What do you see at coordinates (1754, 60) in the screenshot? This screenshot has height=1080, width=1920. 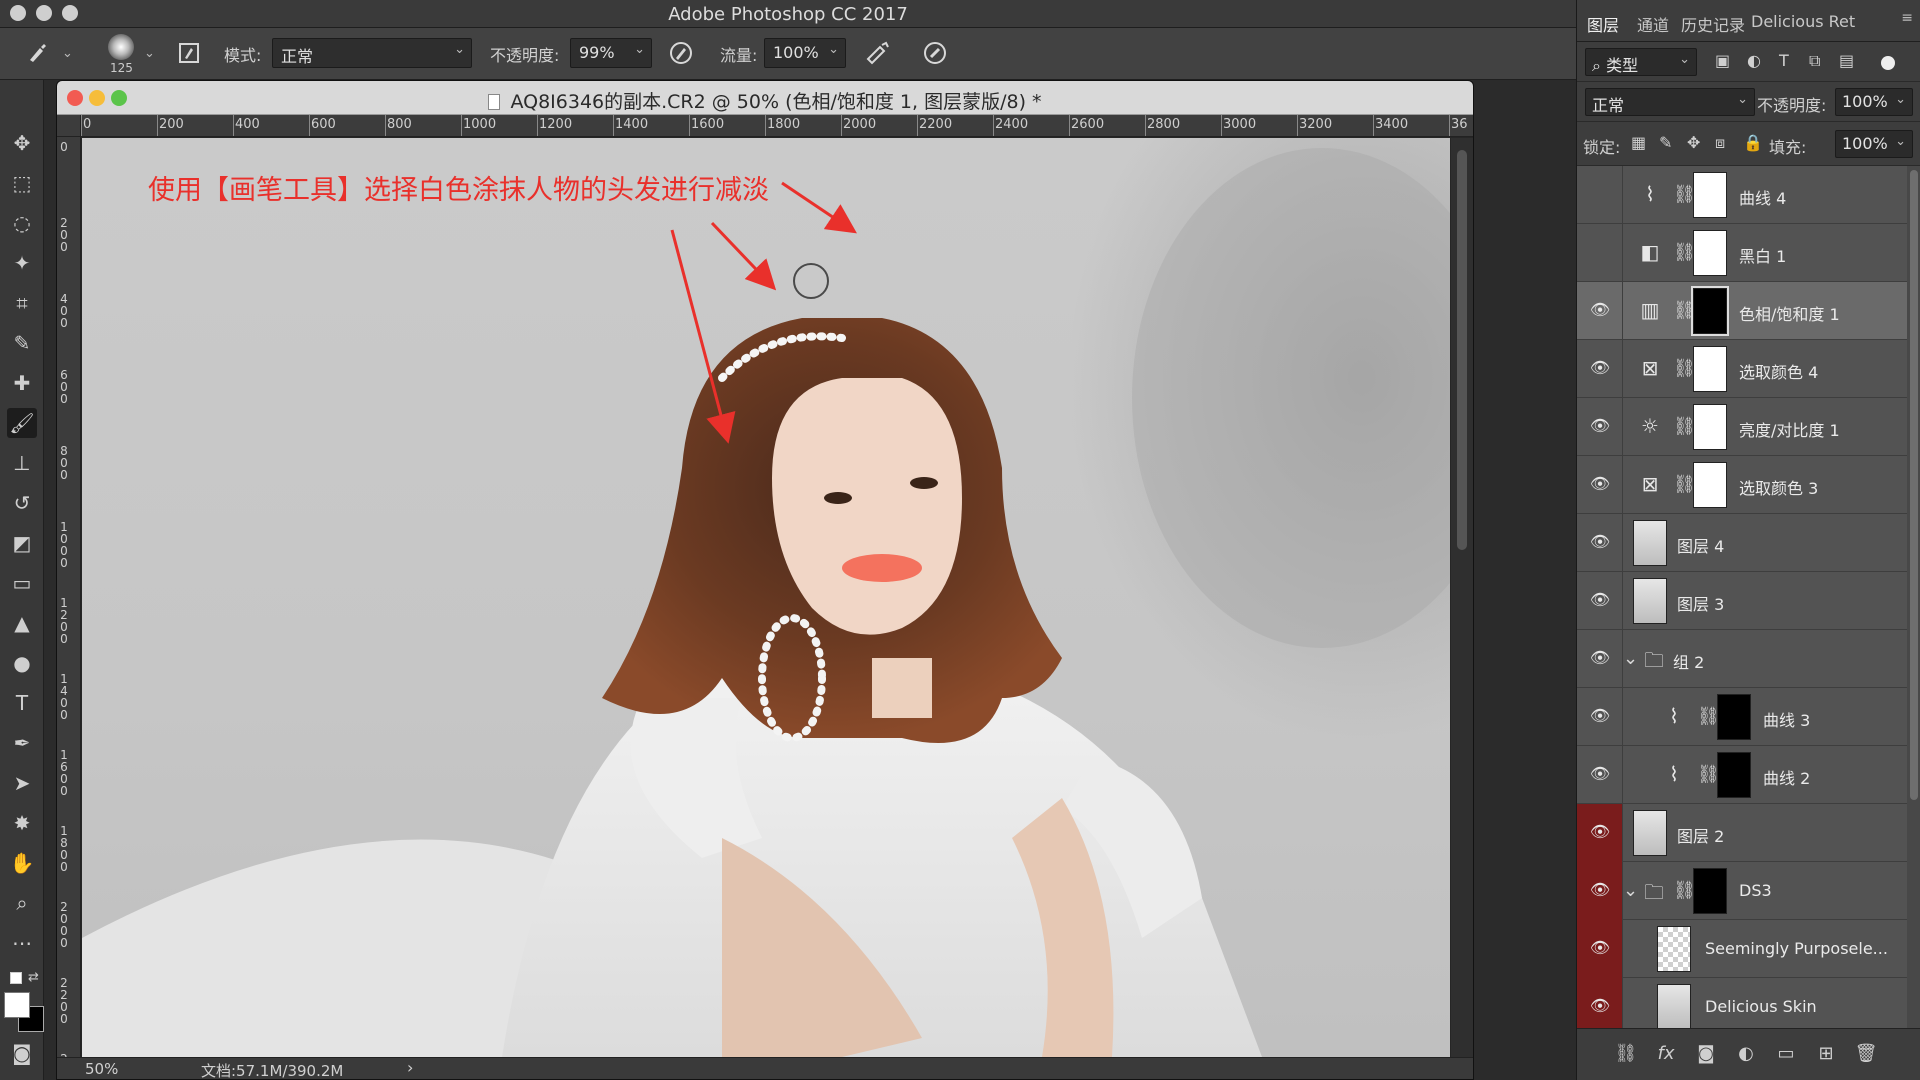 I see `filter-adjustment-icon: ◐` at bounding box center [1754, 60].